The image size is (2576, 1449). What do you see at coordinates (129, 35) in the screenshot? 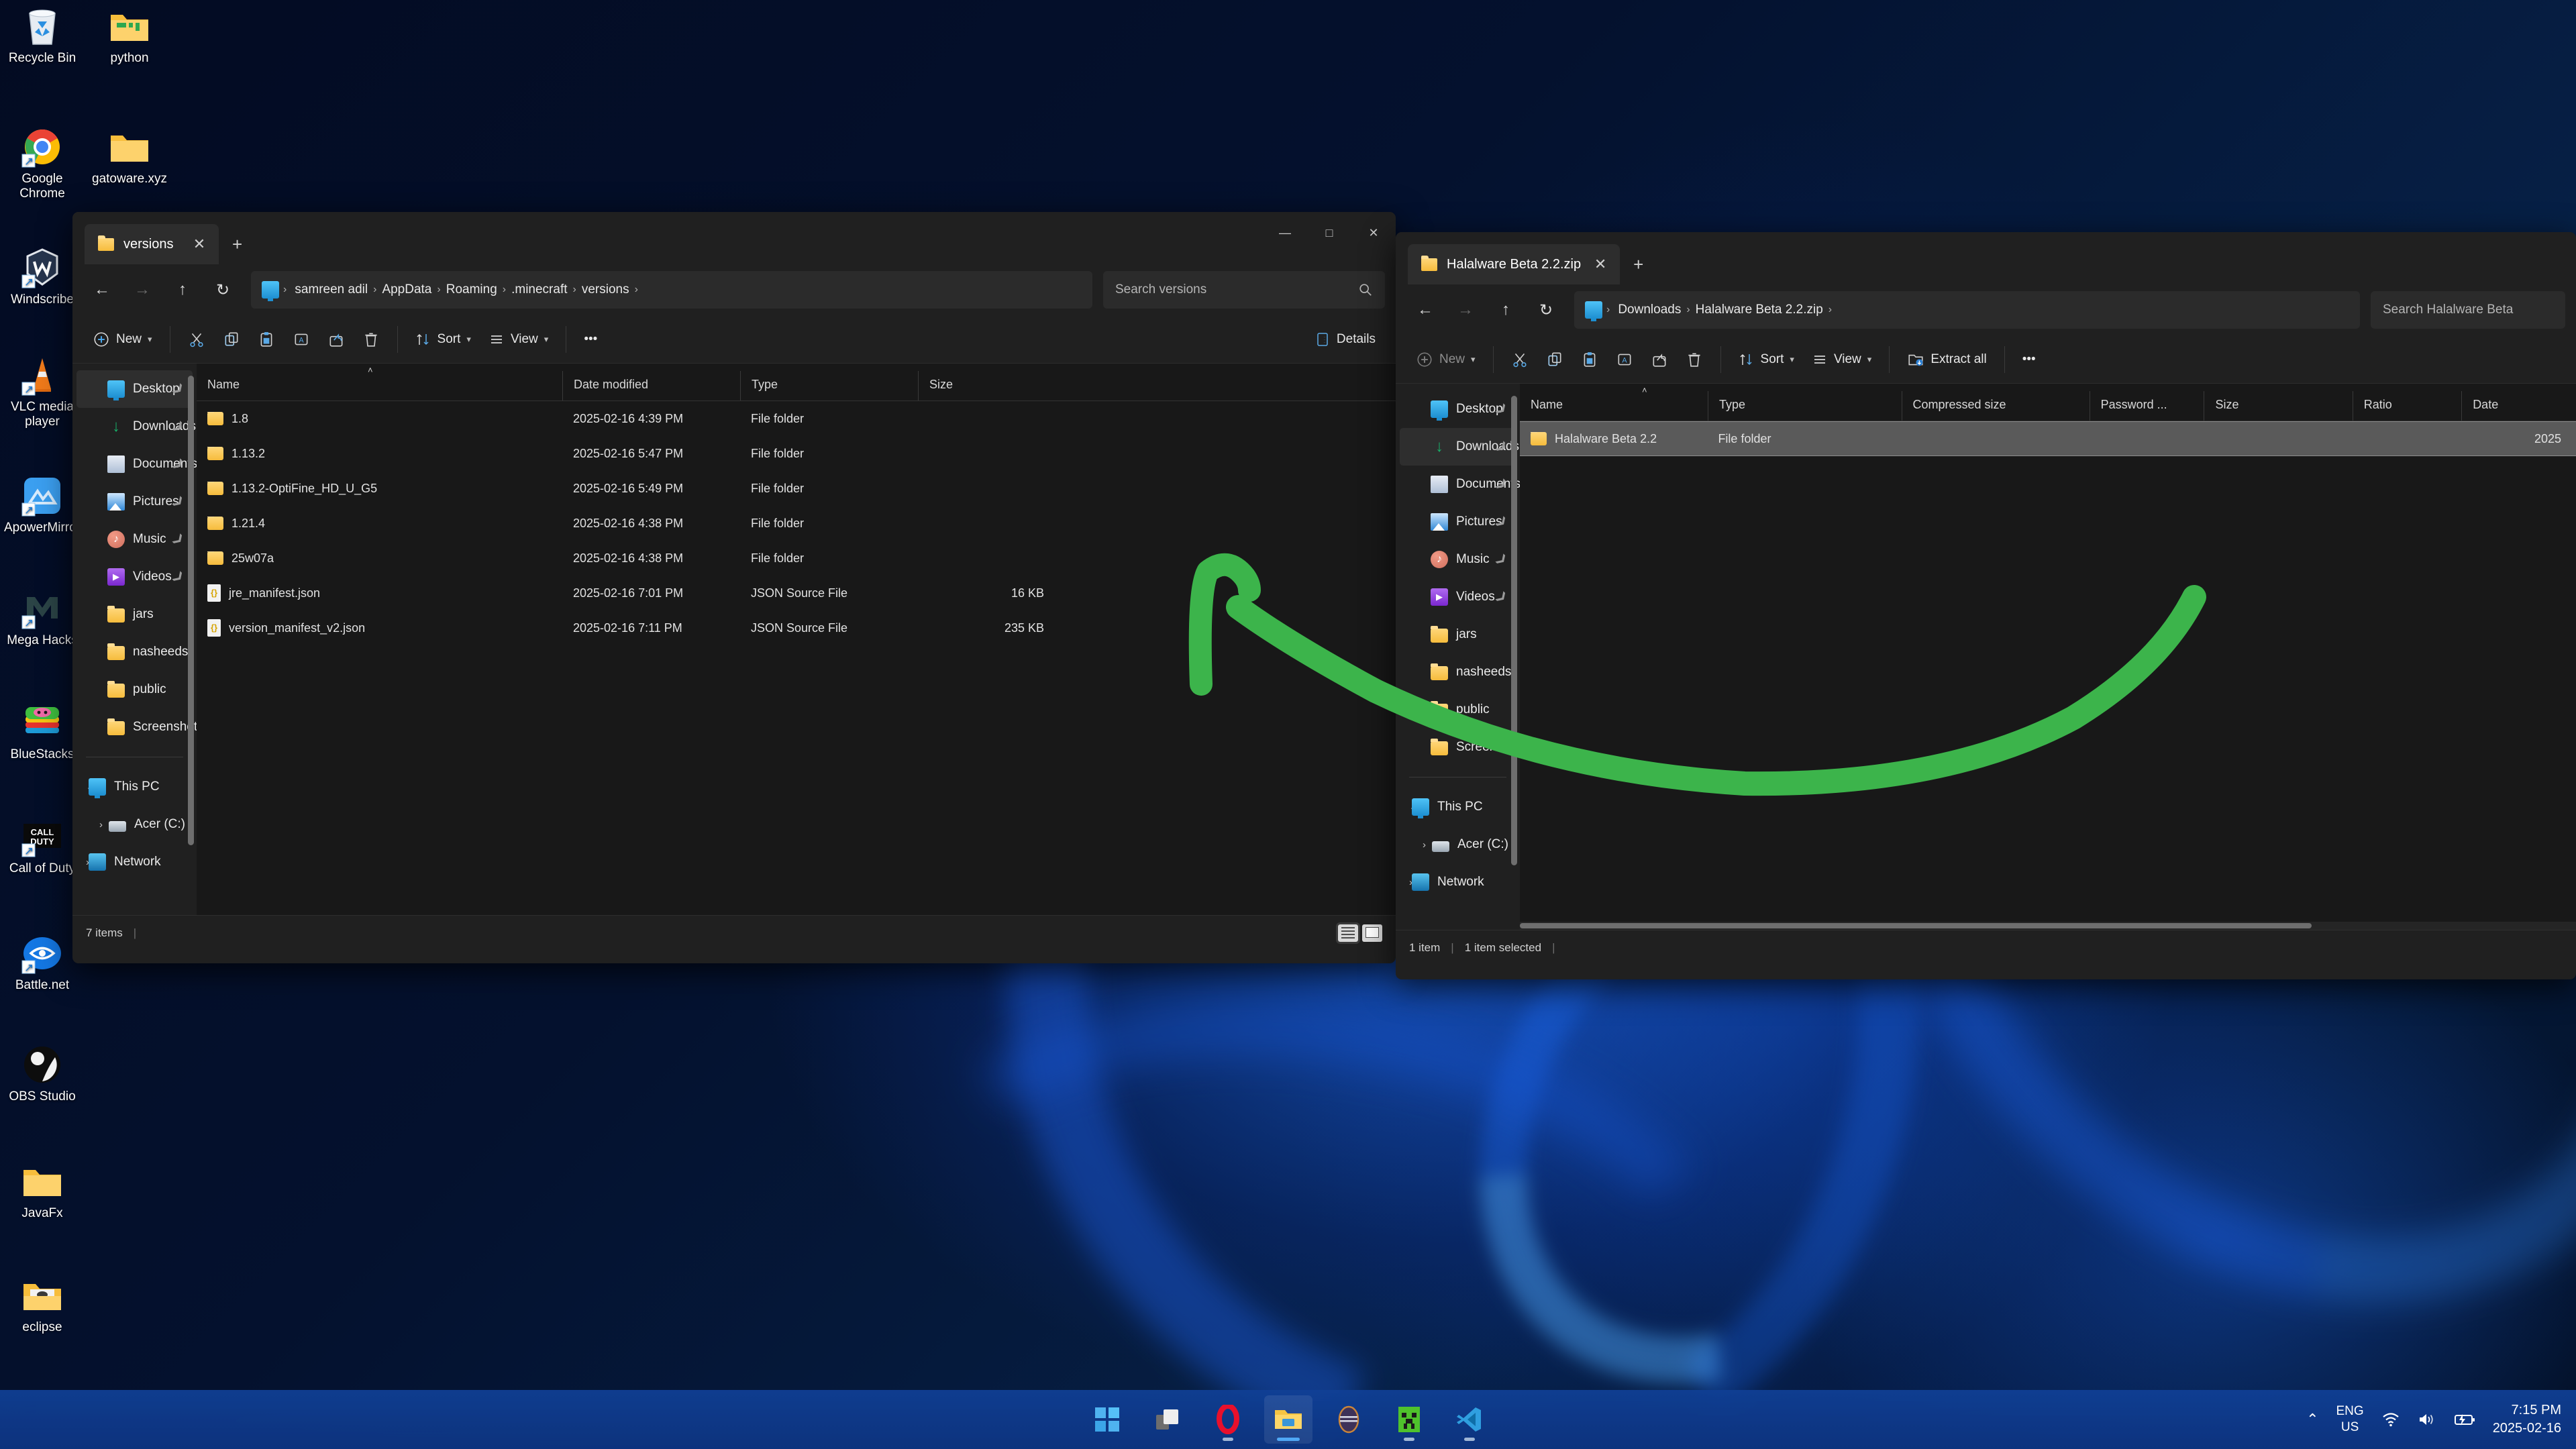
I see `desktop-icon-python: python` at bounding box center [129, 35].